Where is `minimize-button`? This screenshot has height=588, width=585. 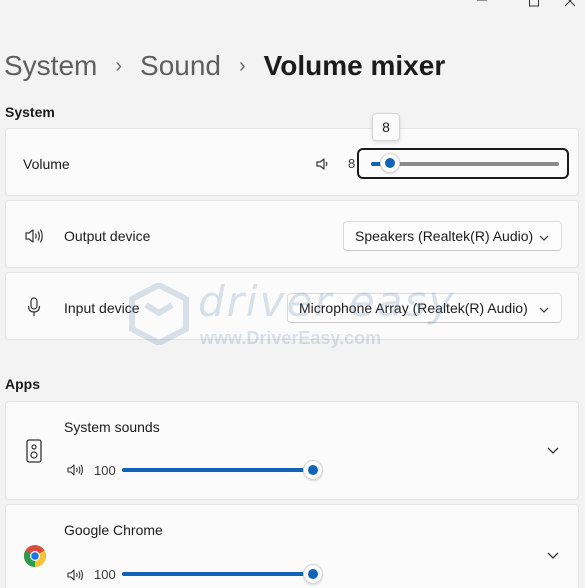
minimize-button is located at coordinates (482, 6).